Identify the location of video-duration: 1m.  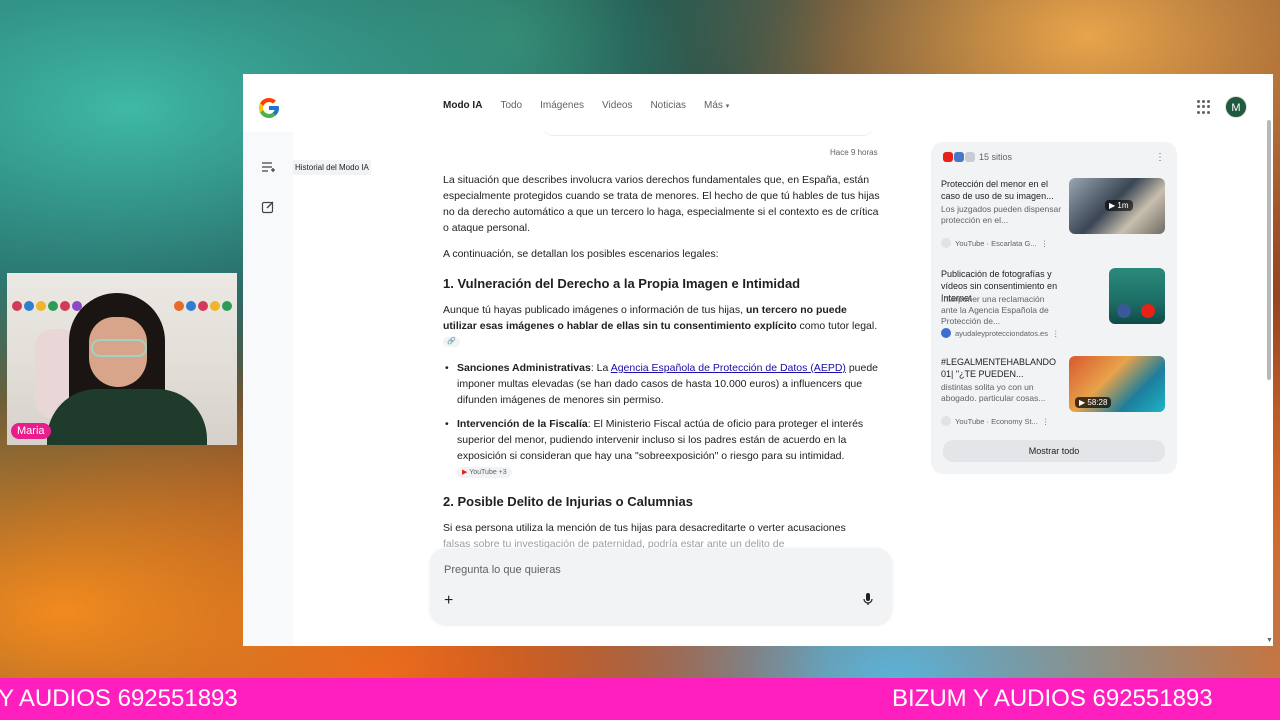
(1123, 205).